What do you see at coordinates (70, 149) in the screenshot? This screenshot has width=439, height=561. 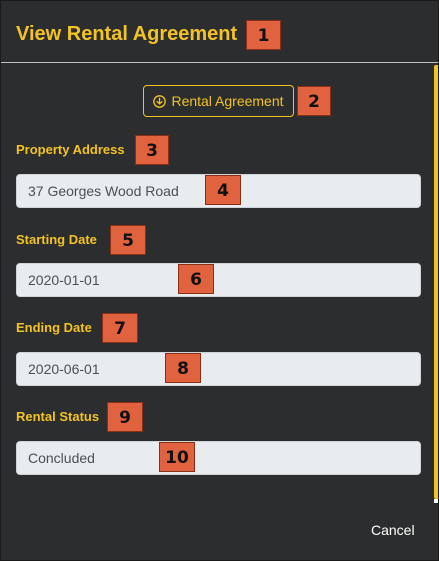 I see `property-address-label: Property Address` at bounding box center [70, 149].